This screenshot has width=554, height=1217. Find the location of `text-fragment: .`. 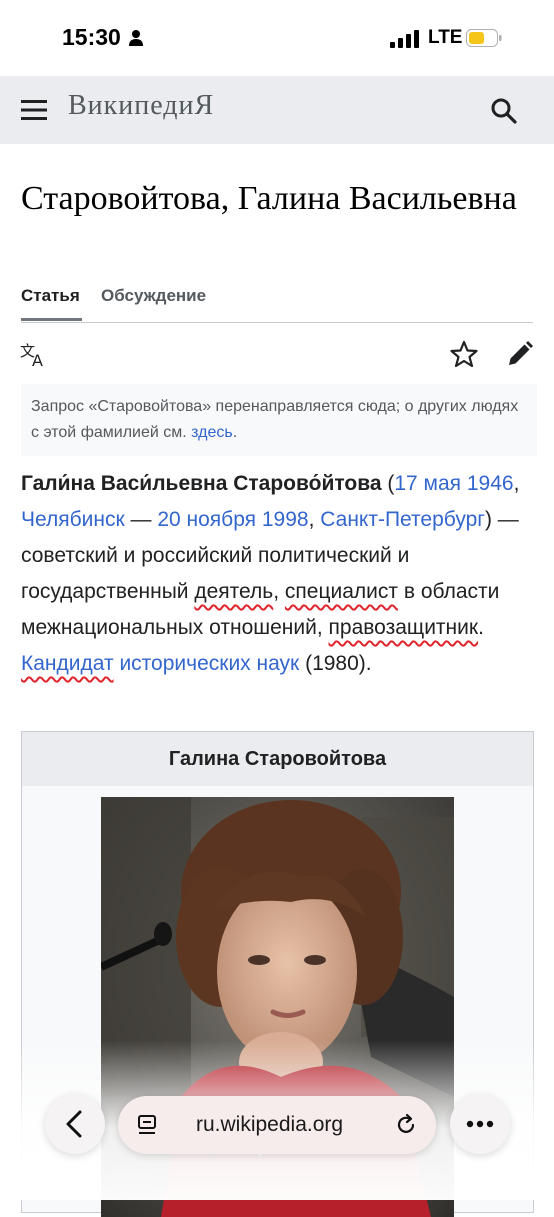

text-fragment: . is located at coordinates (481, 627).